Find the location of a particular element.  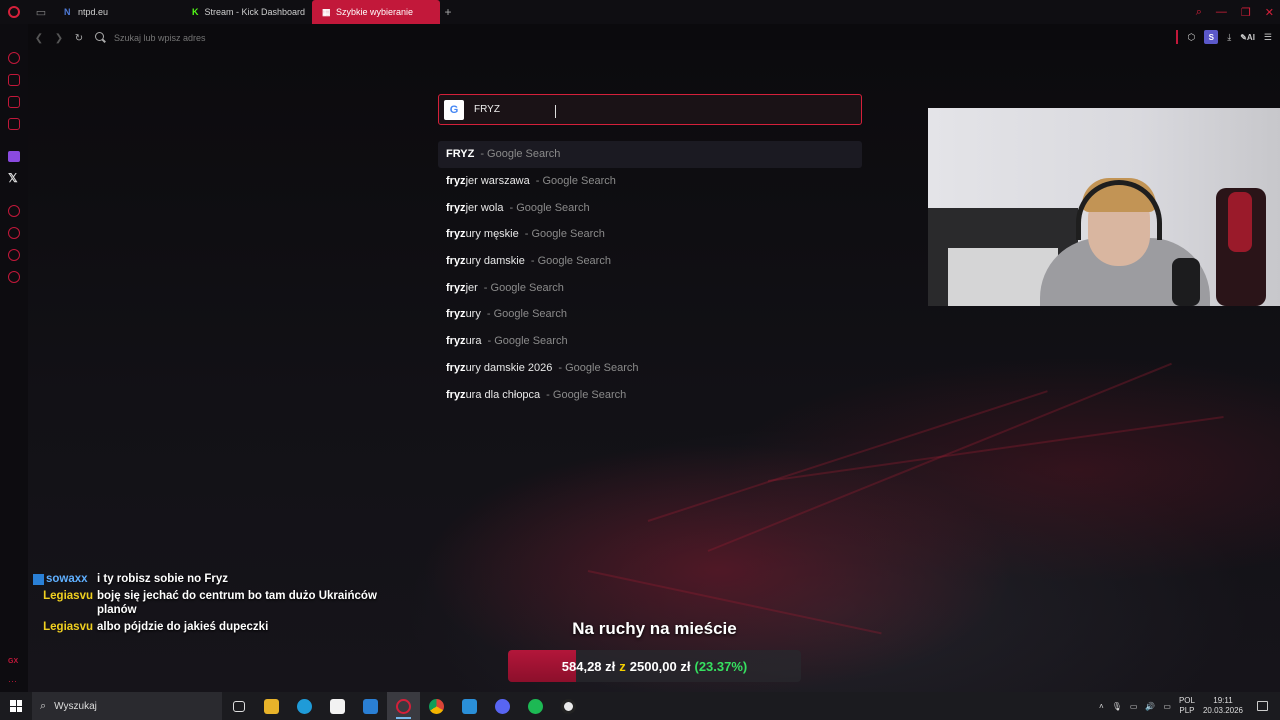

opera-gx-icon is located at coordinates (403, 706).